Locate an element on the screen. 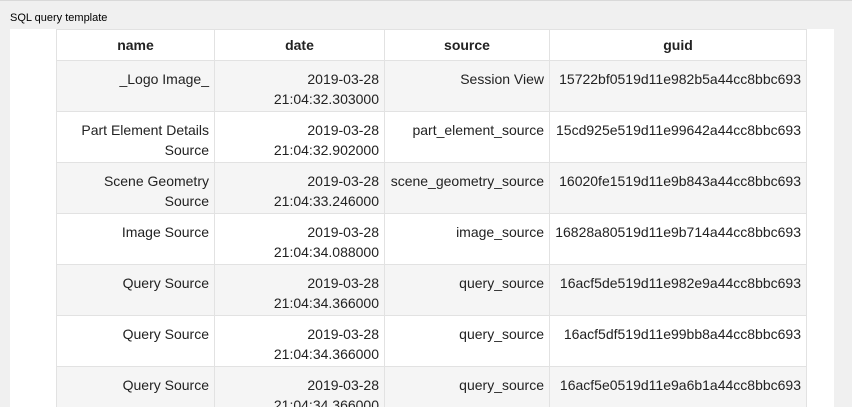  source-cell: Session View is located at coordinates (467, 86).